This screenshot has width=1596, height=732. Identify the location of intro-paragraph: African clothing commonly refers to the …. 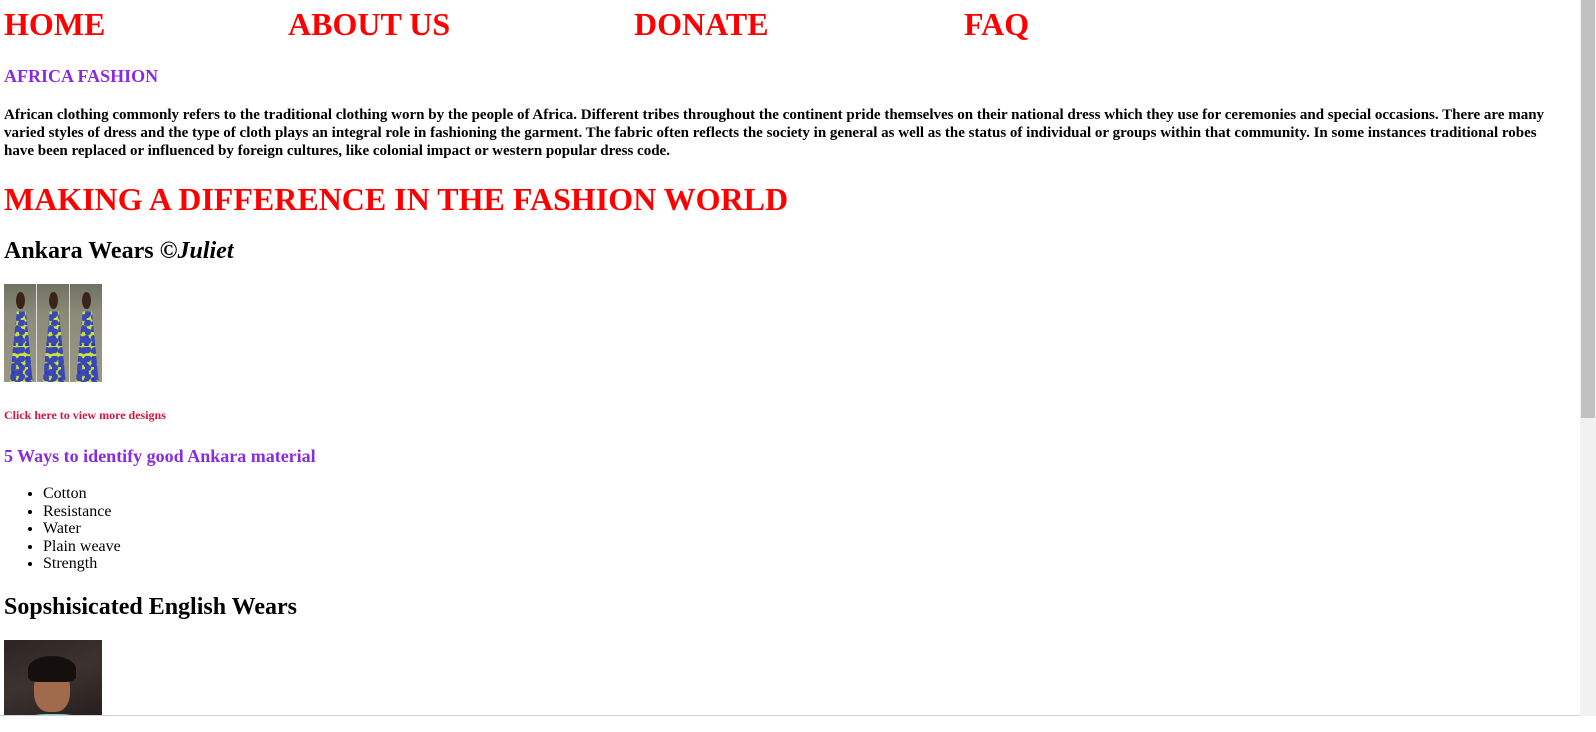
(774, 133).